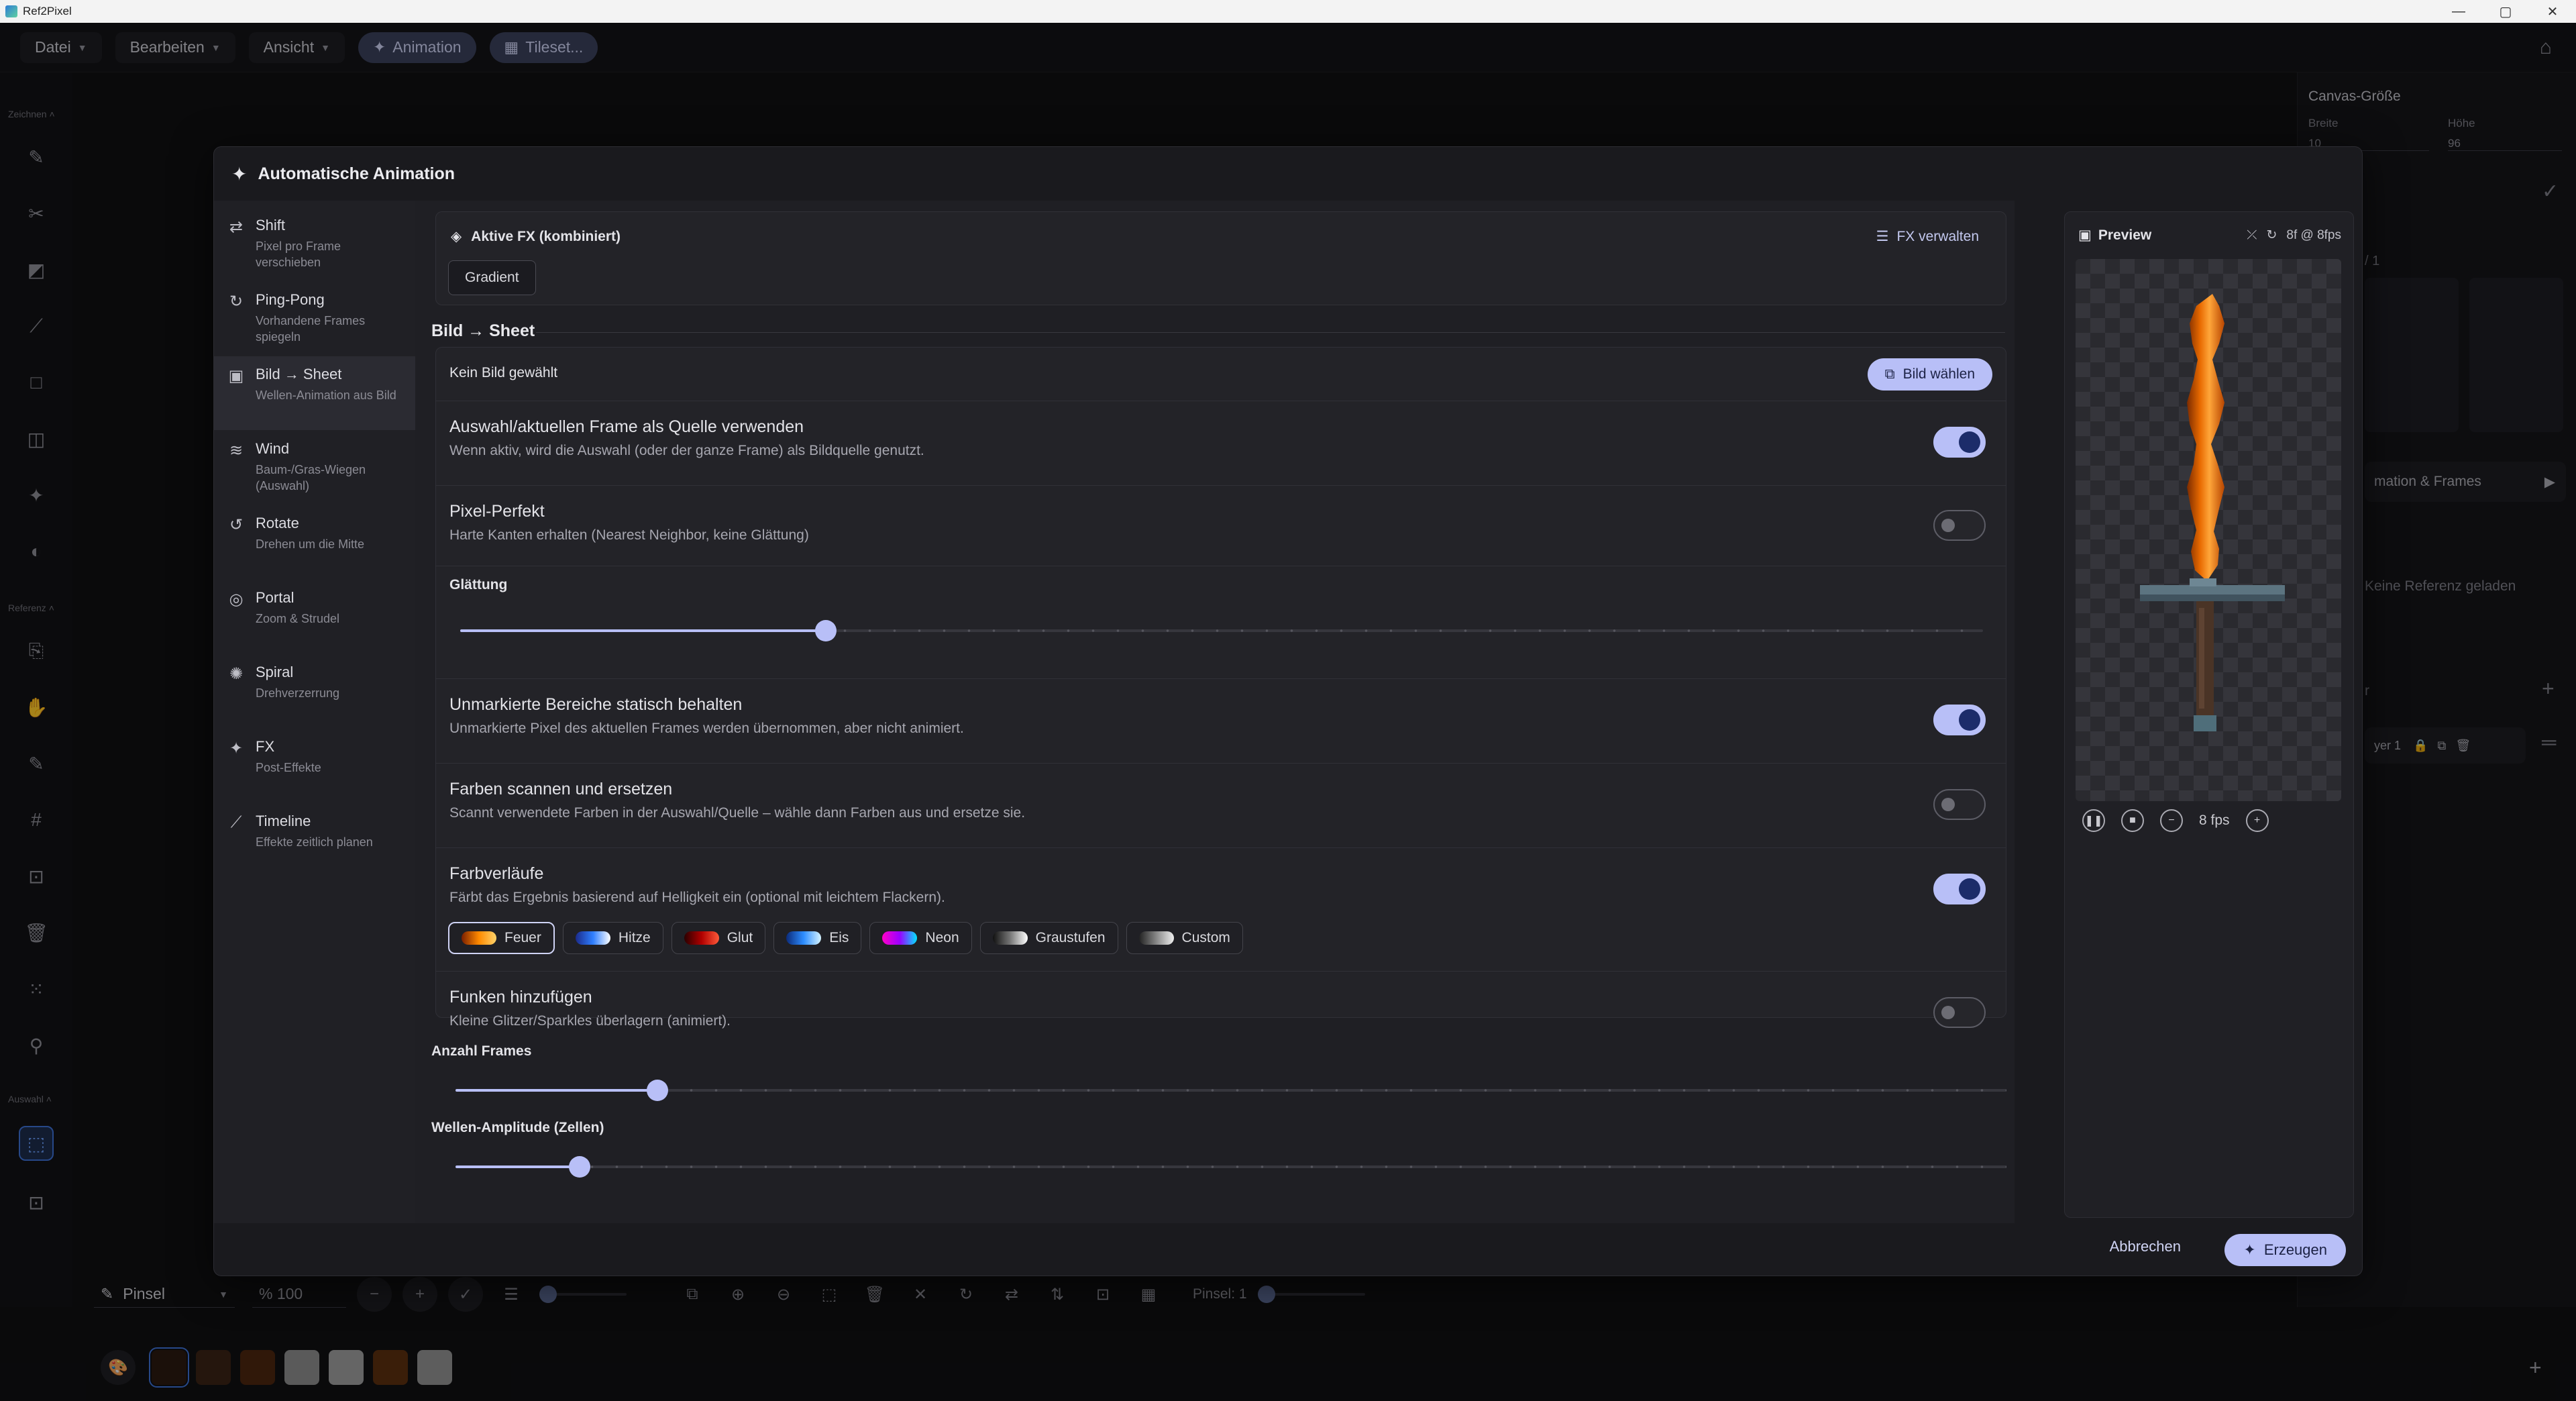 This screenshot has width=2576, height=1401. I want to click on gradient-preset-chip: Neon, so click(920, 938).